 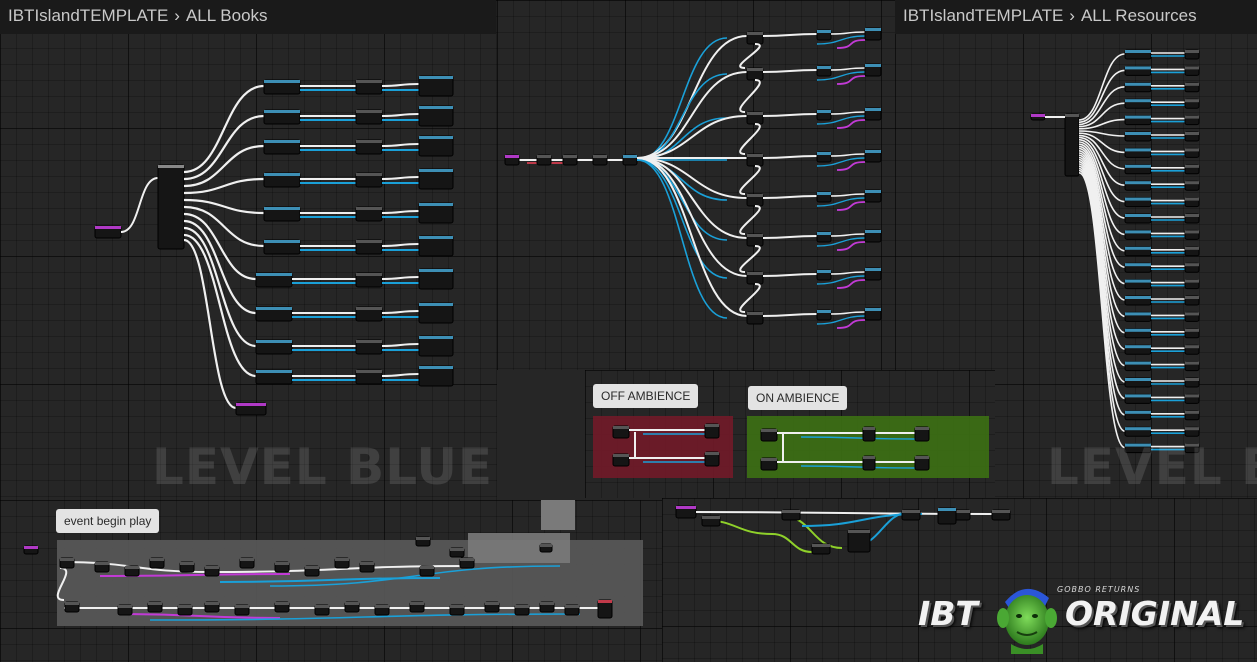 I want to click on ambience-graph-panel: OFF AMBIENCE ON AMBIENCE, so click(x=790, y=434).